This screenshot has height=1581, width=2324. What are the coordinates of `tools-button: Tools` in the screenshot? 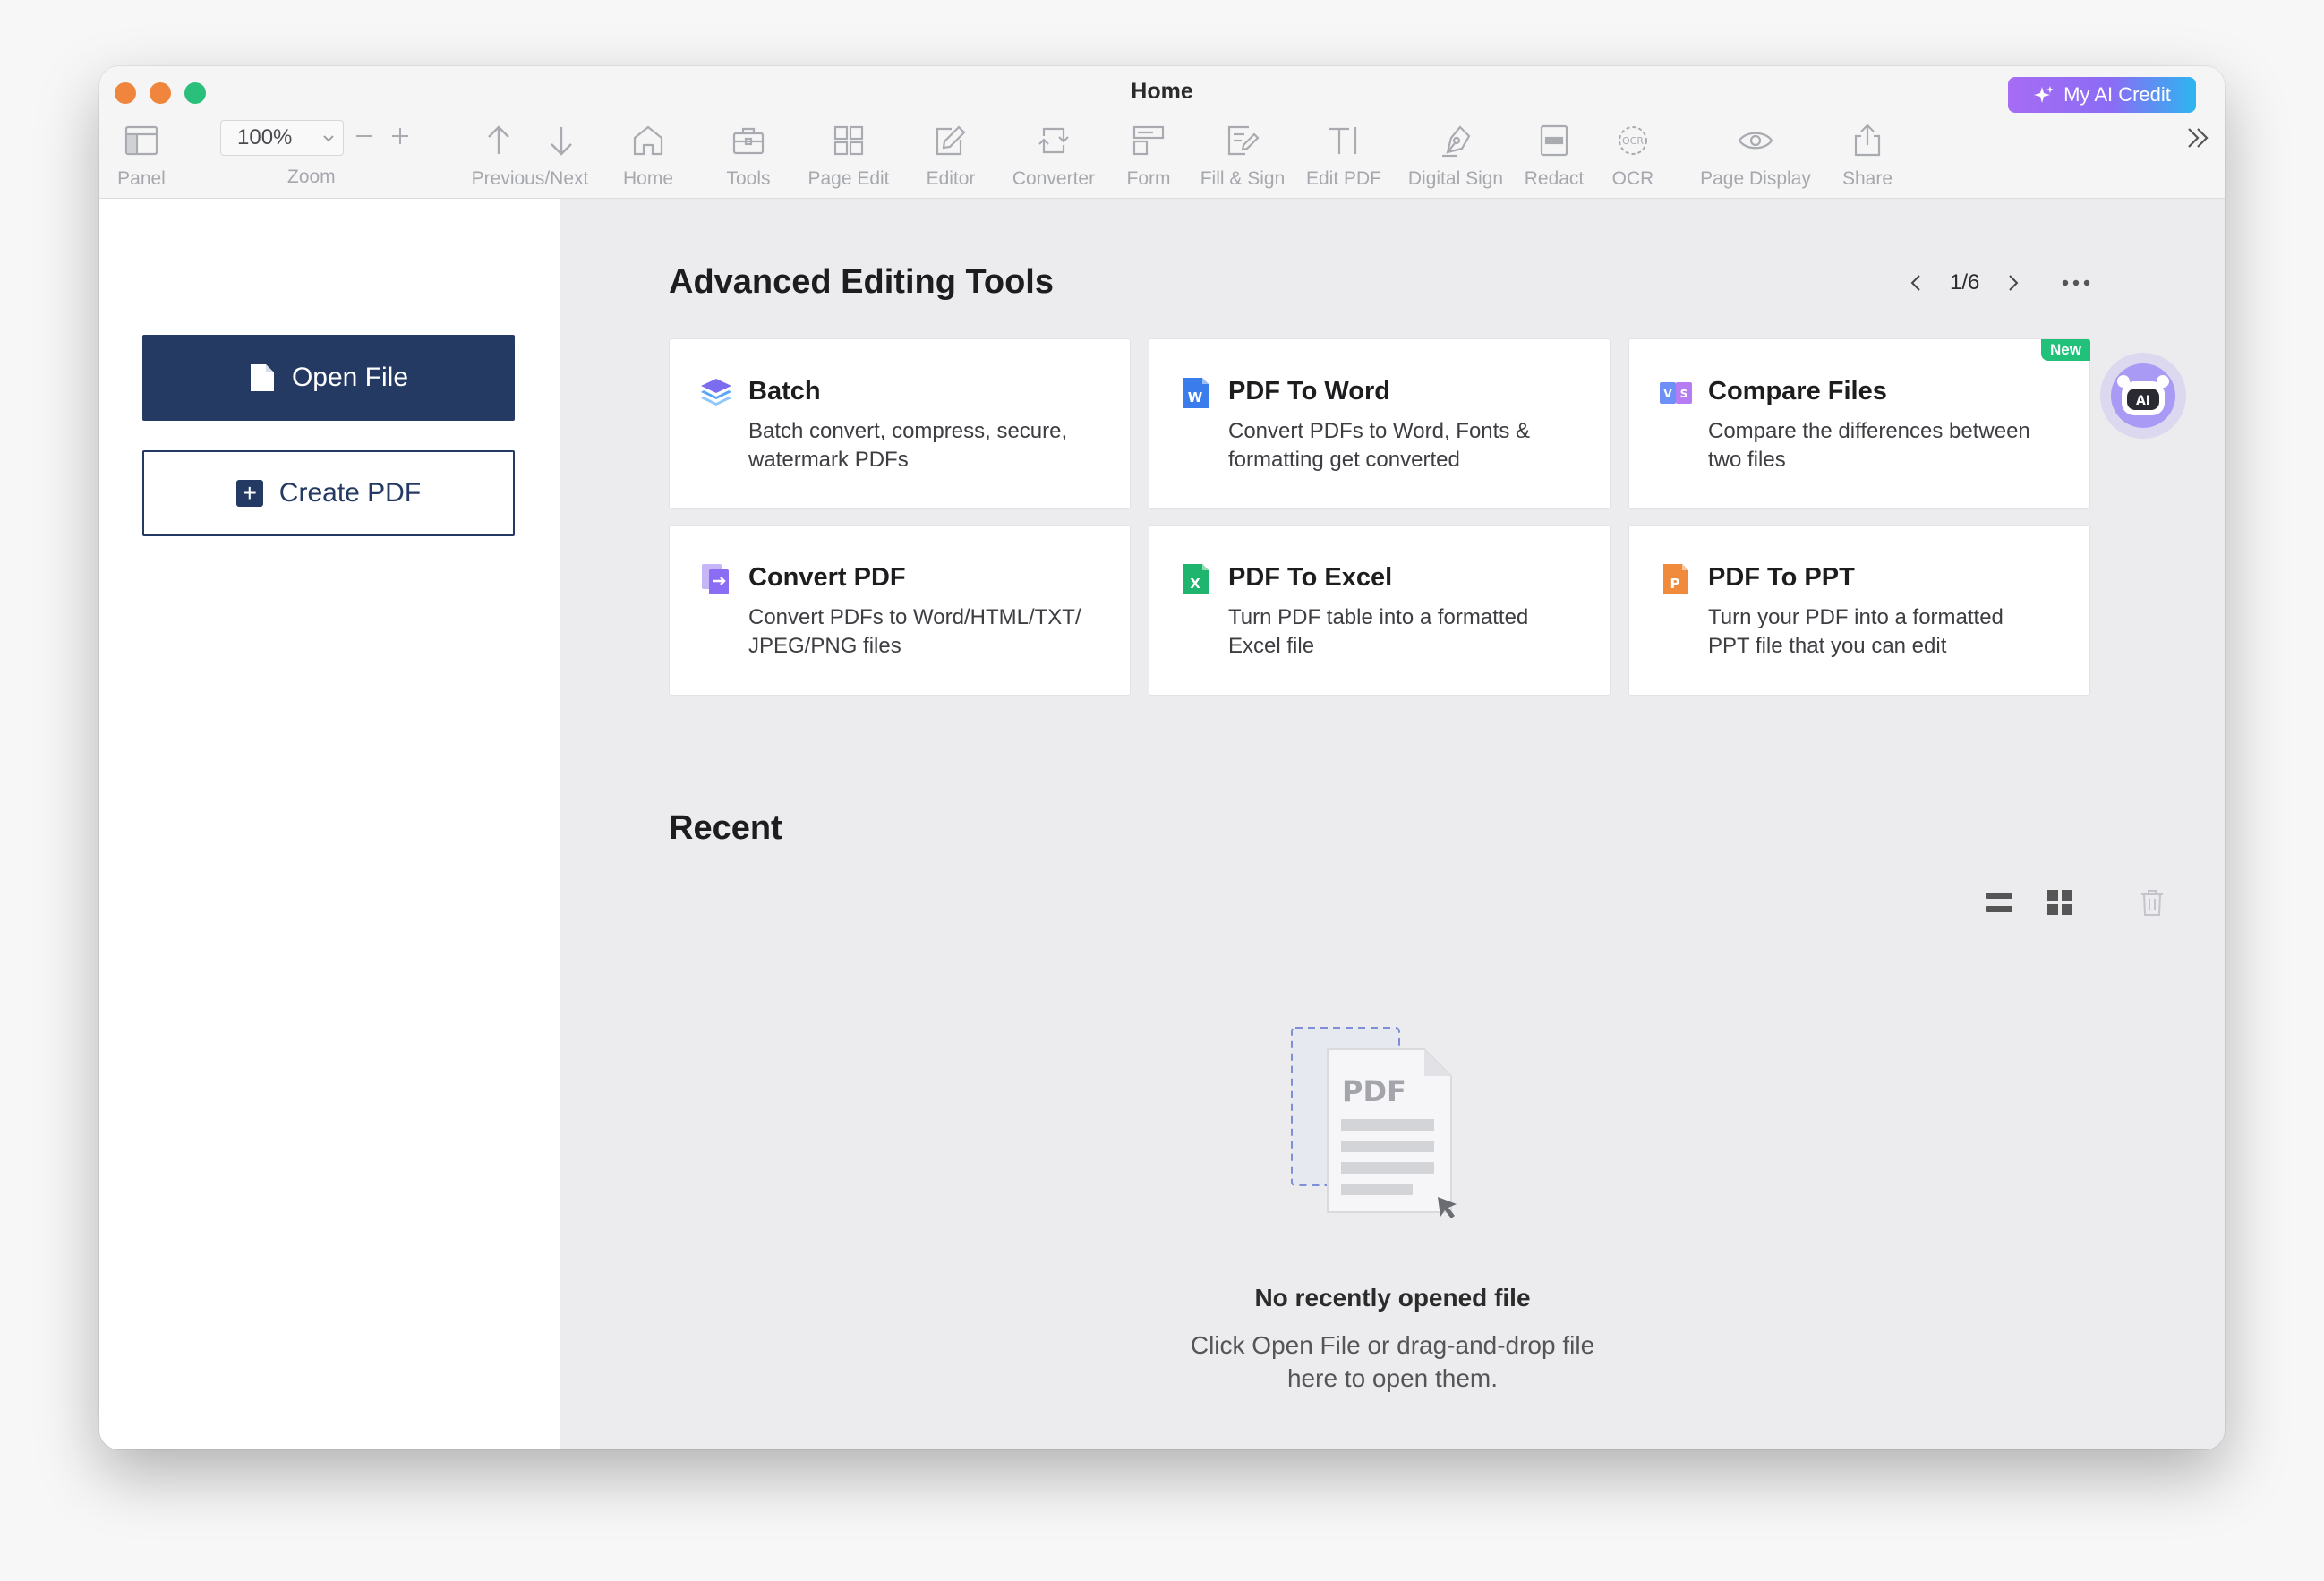 It's located at (748, 154).